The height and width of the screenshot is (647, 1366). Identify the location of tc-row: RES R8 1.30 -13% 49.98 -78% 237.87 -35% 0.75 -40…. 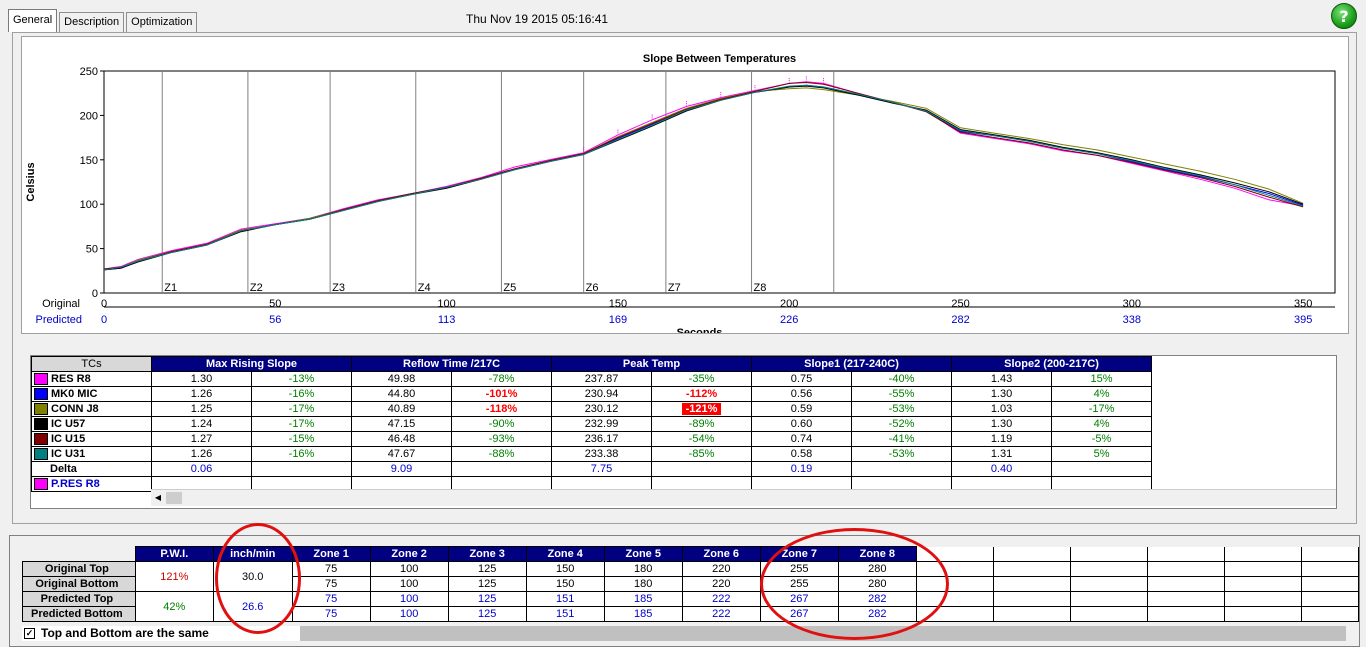
(592, 379).